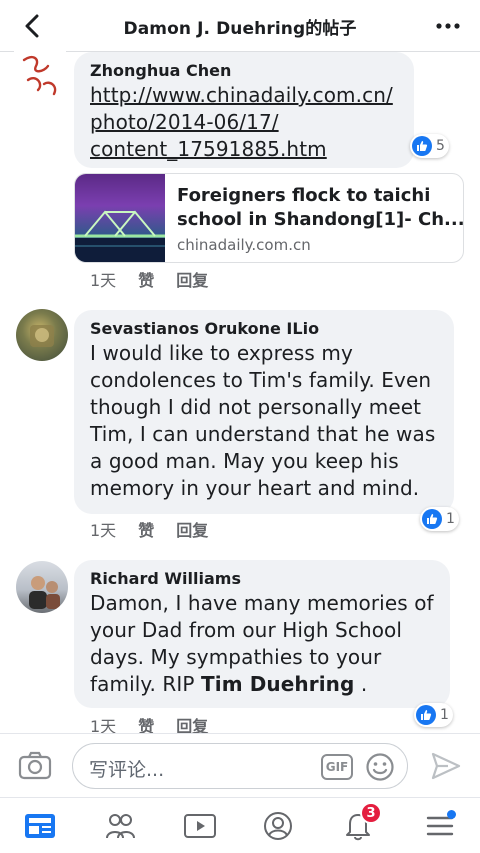 Image resolution: width=480 pixels, height=853 pixels. I want to click on watch-icon, so click(200, 826).